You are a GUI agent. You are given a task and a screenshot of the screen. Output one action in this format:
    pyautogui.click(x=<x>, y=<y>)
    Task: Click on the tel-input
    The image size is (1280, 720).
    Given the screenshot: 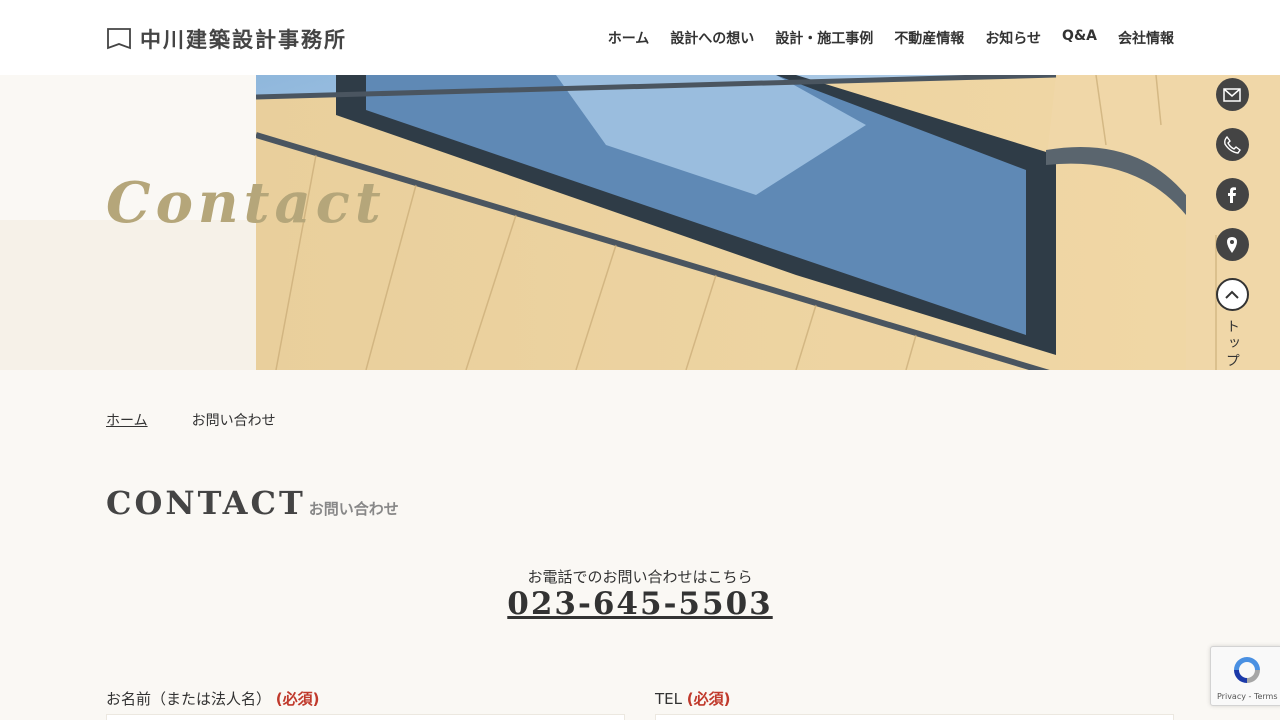 What is the action you would take?
    pyautogui.click(x=914, y=717)
    